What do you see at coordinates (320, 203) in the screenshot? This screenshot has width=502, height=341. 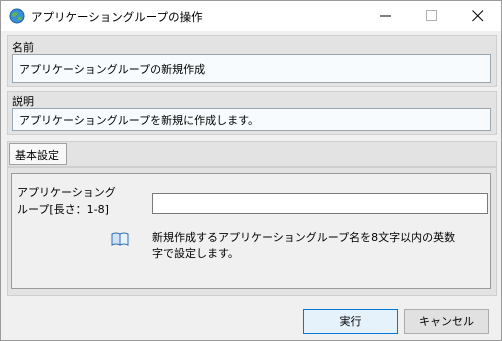 I see `group-name-input` at bounding box center [320, 203].